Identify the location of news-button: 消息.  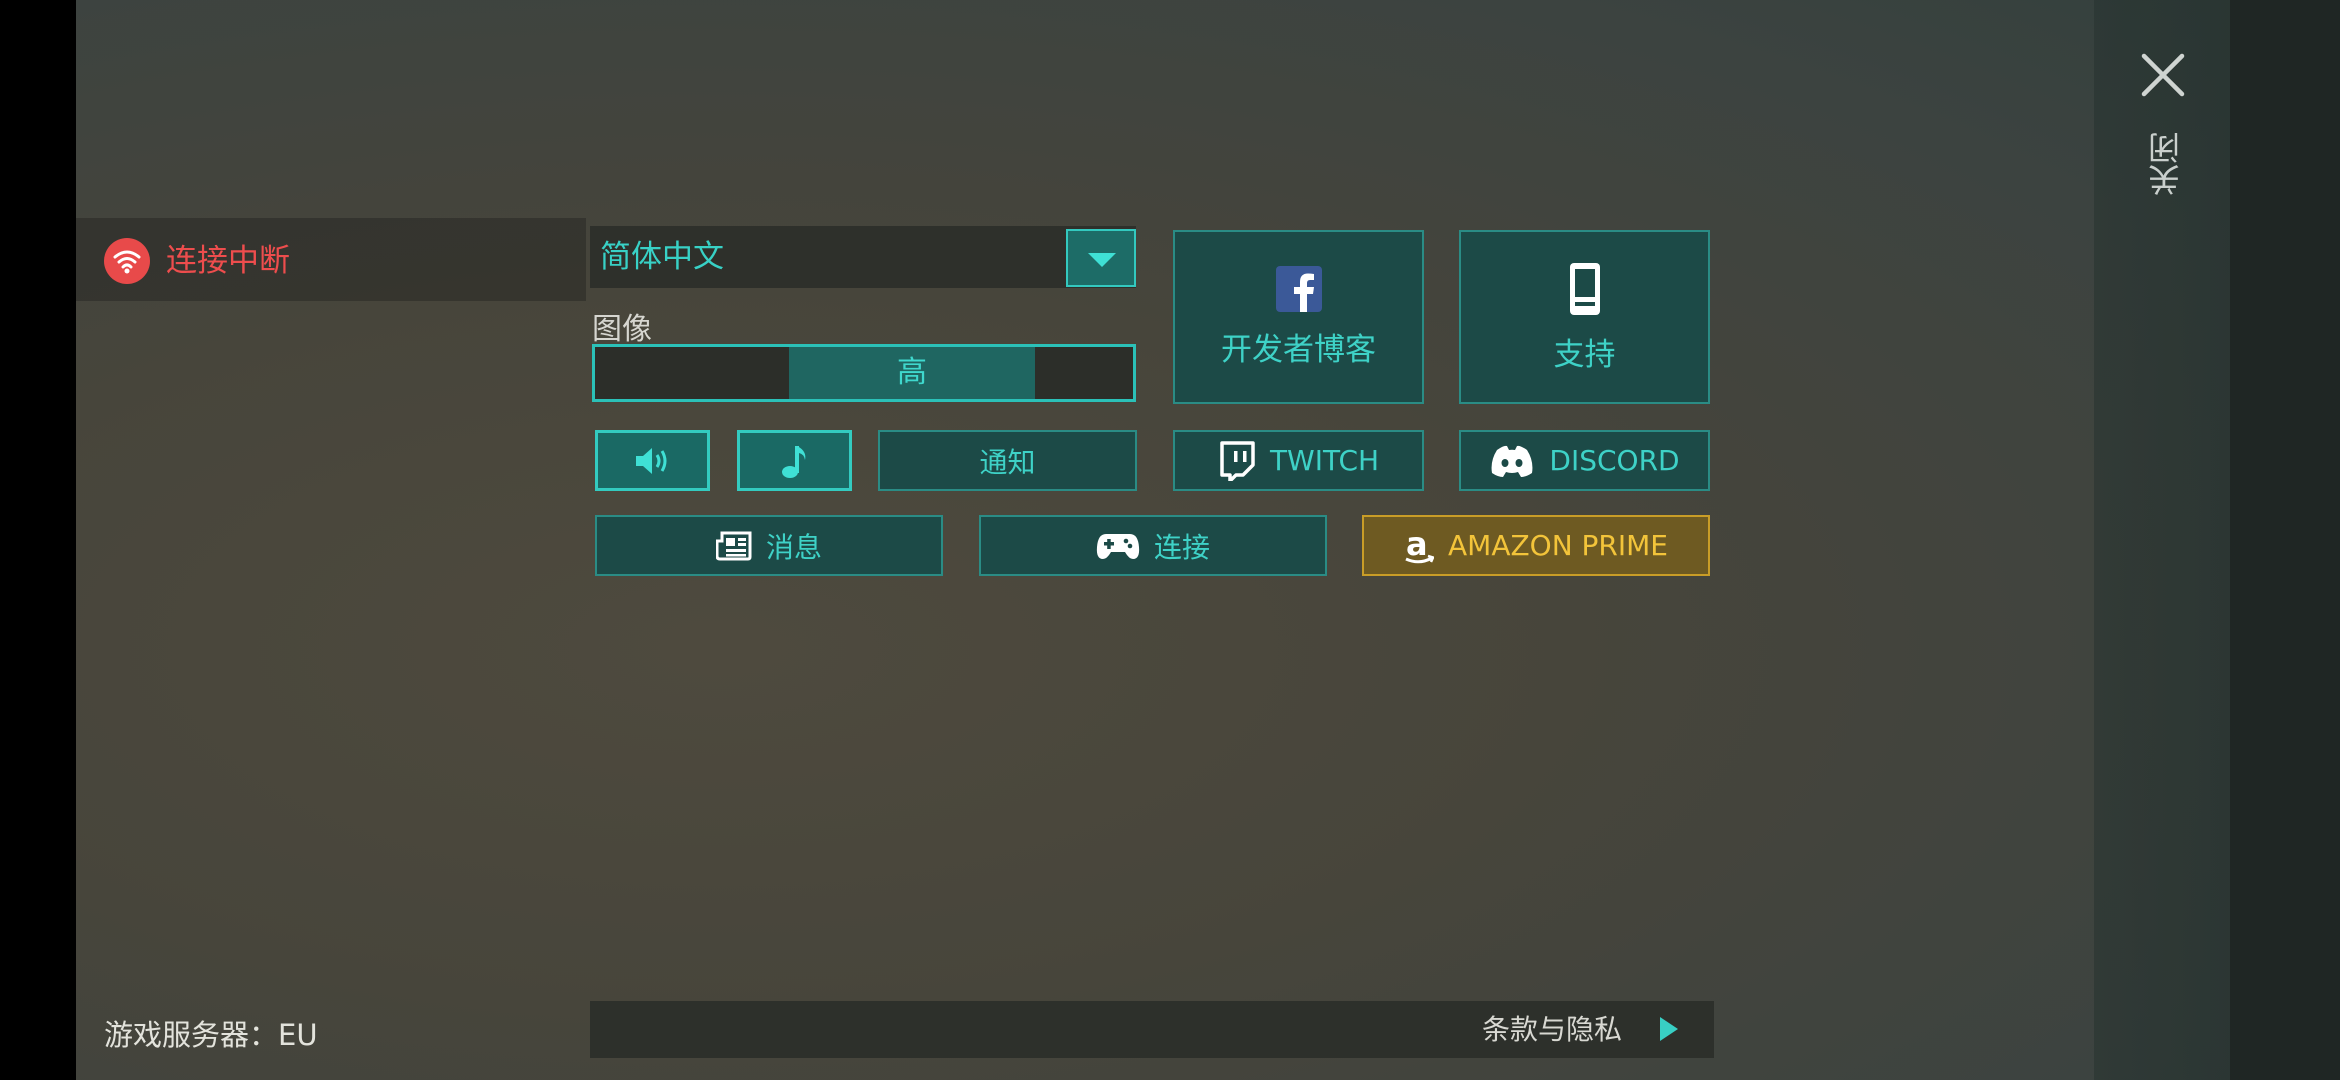
(769, 545).